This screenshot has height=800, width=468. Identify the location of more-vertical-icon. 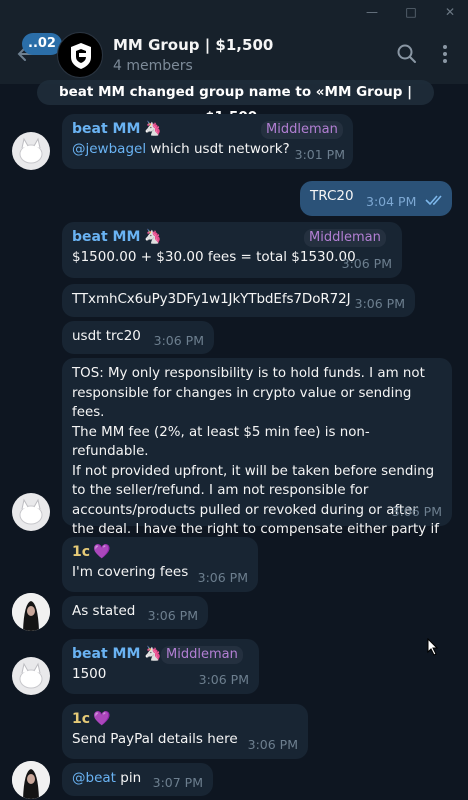
(445, 54).